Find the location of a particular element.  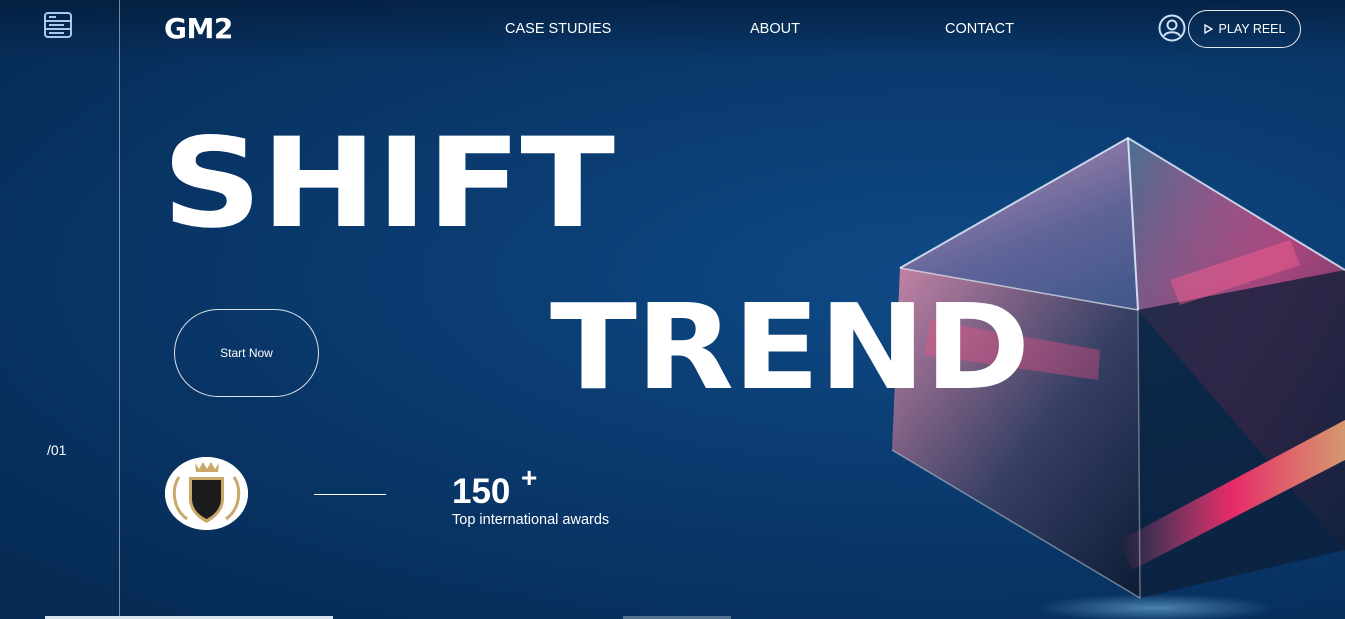

hero-title-word-1: SHIFT is located at coordinates (388, 184).